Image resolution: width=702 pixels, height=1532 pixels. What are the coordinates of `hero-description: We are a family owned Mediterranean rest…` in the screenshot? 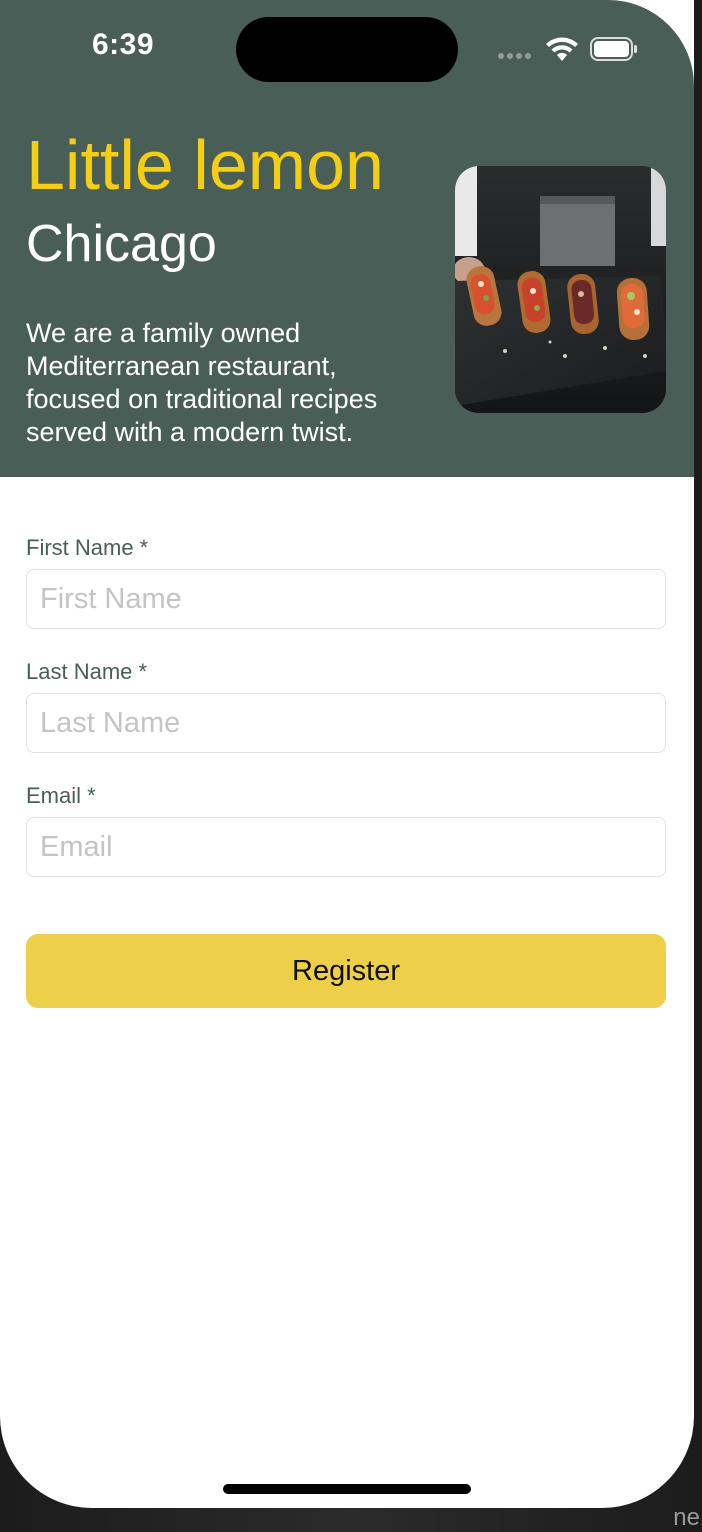 It's located at (202, 382).